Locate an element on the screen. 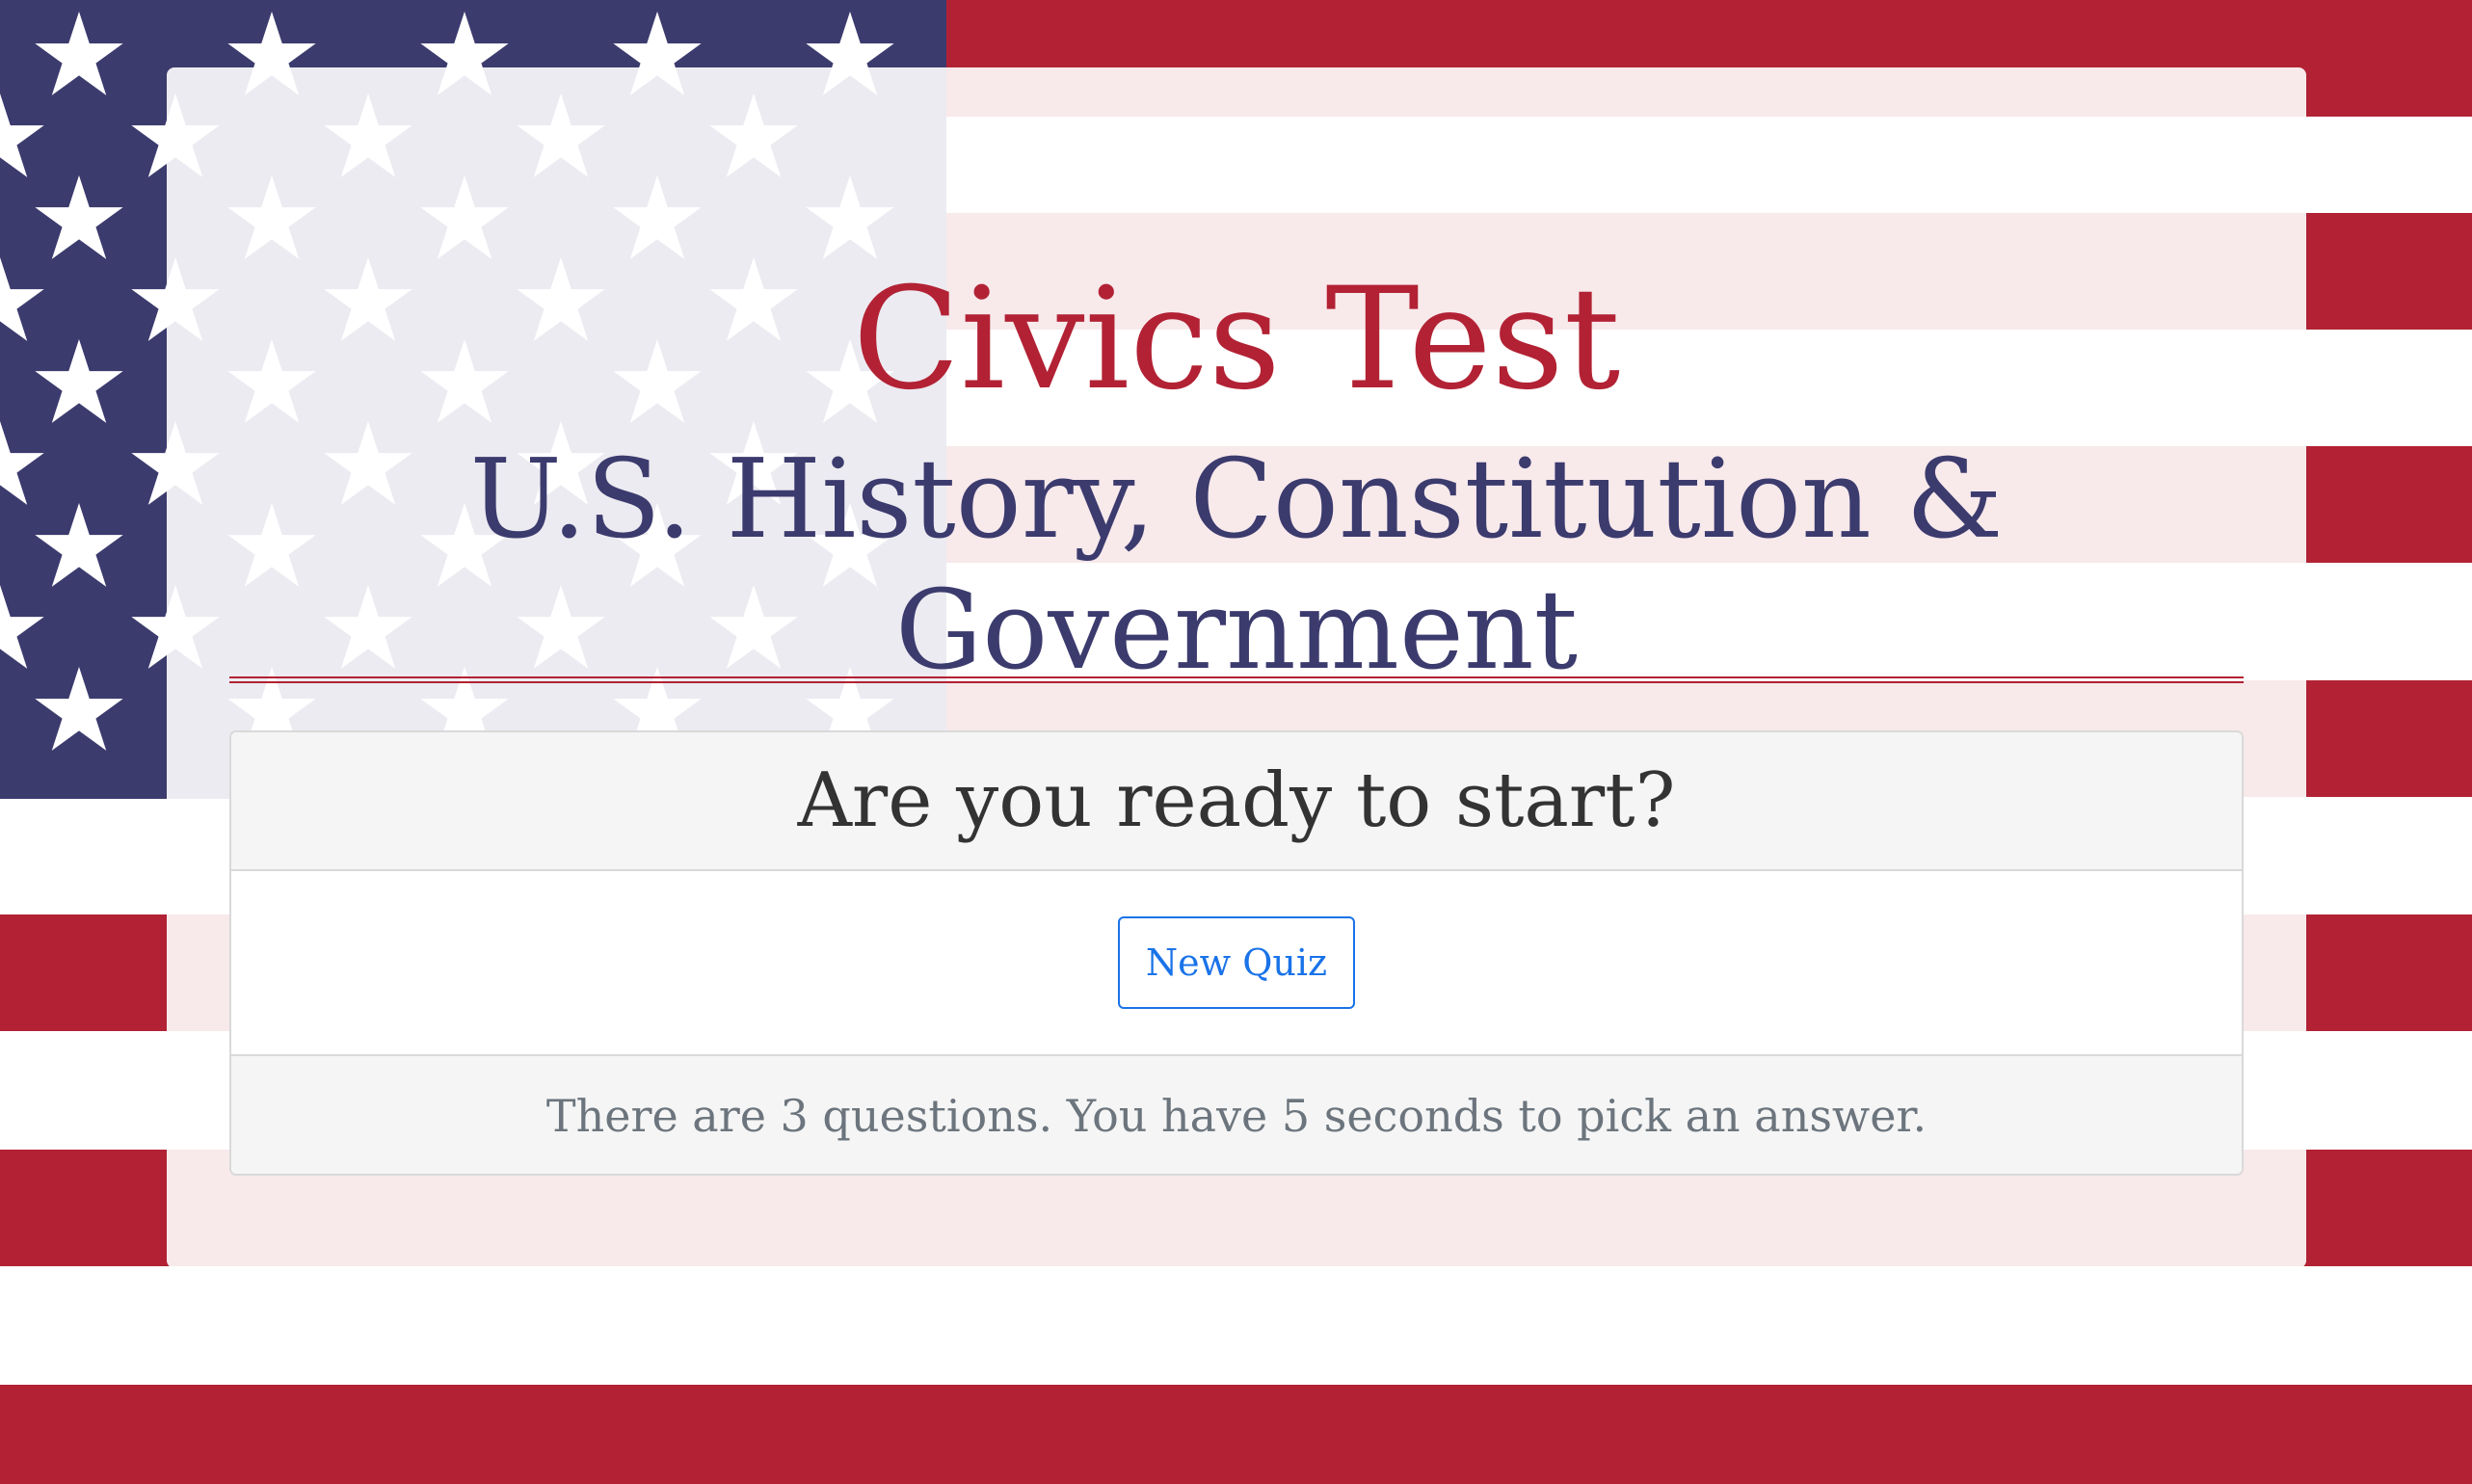  new-quiz-button: New Quiz is located at coordinates (1237, 962).